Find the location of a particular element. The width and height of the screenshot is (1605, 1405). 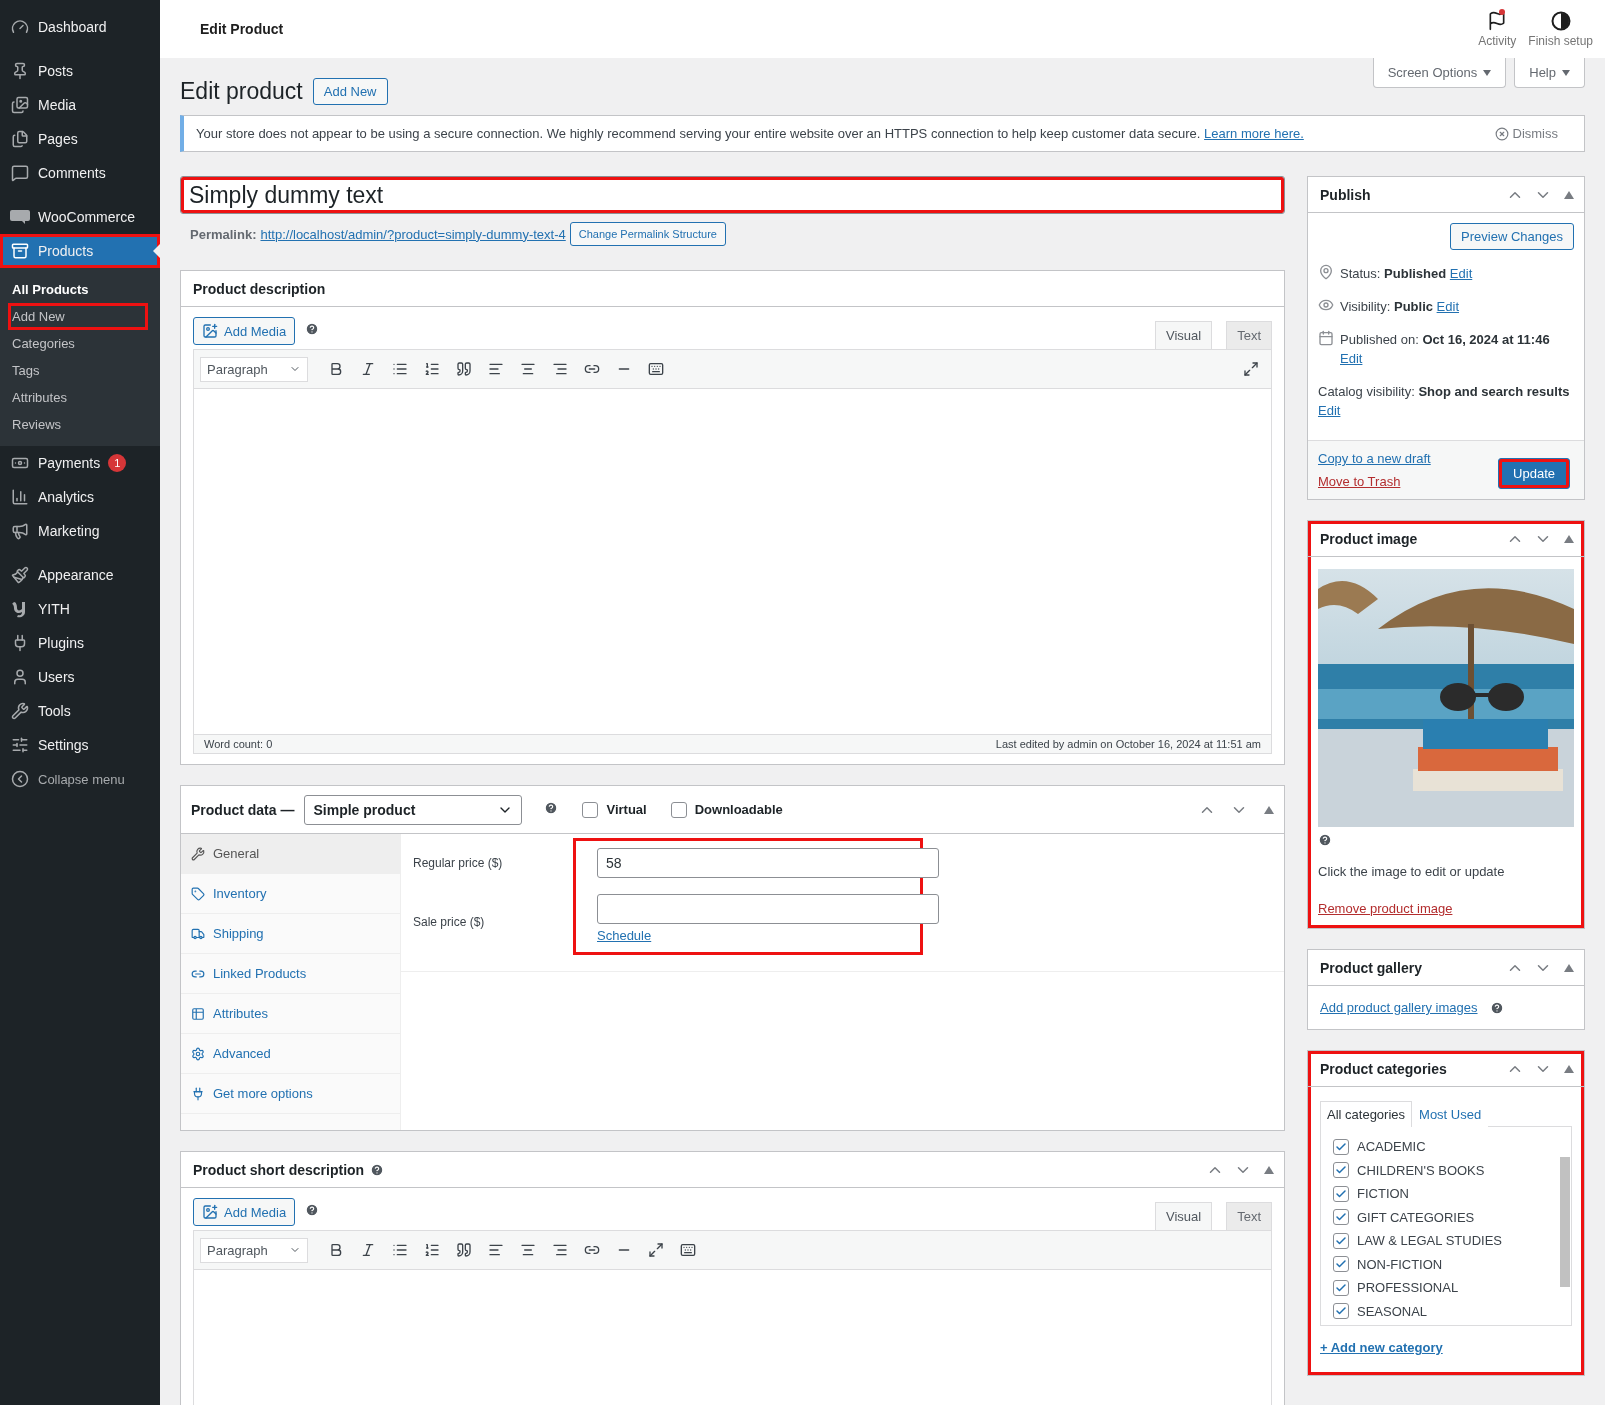

product-type-select: Simple product is located at coordinates (413, 809).